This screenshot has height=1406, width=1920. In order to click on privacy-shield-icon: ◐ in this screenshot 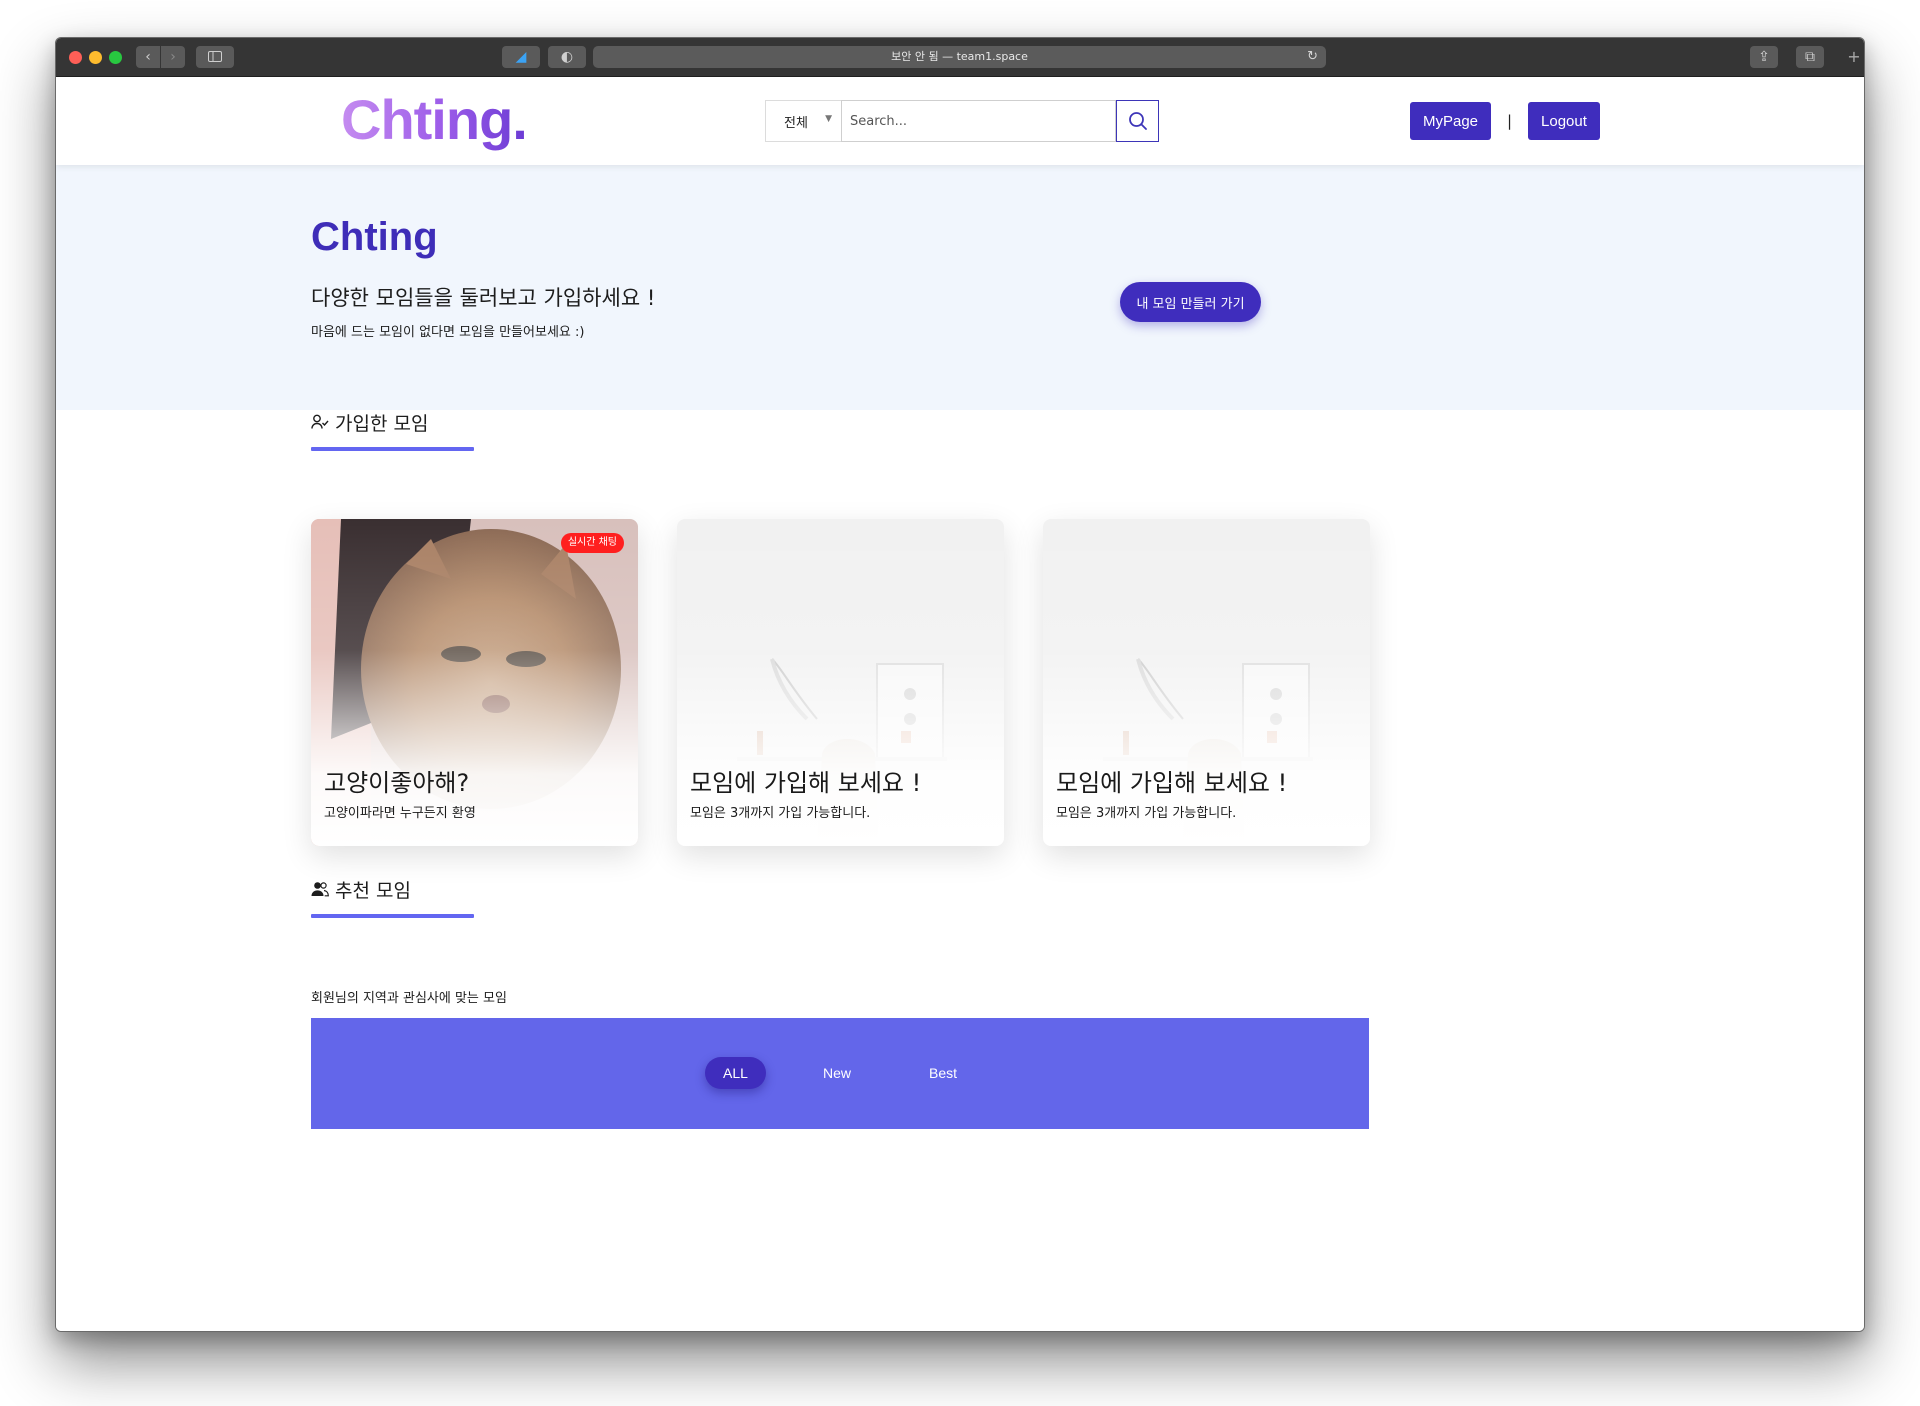, I will do `click(567, 57)`.